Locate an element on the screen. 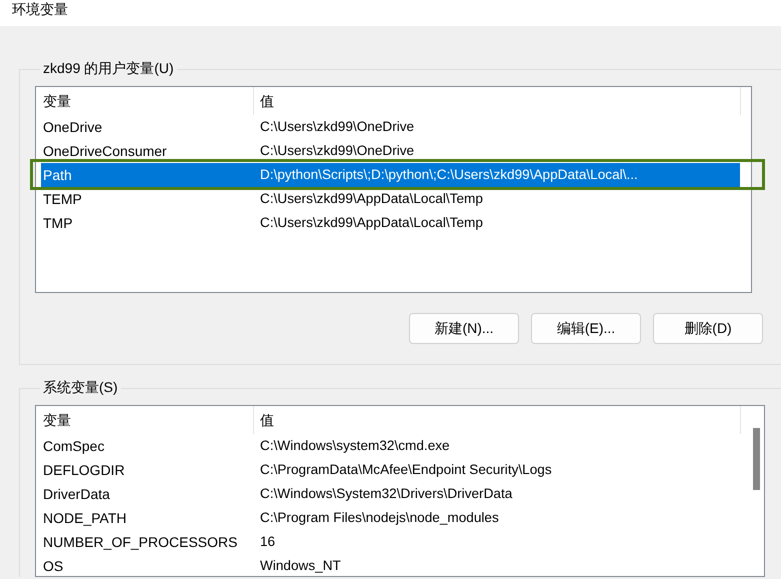 Image resolution: width=781 pixels, height=579 pixels. list-row: TMP C:\Users\zkd99\AppData\Local\Temp is located at coordinates (390, 223).